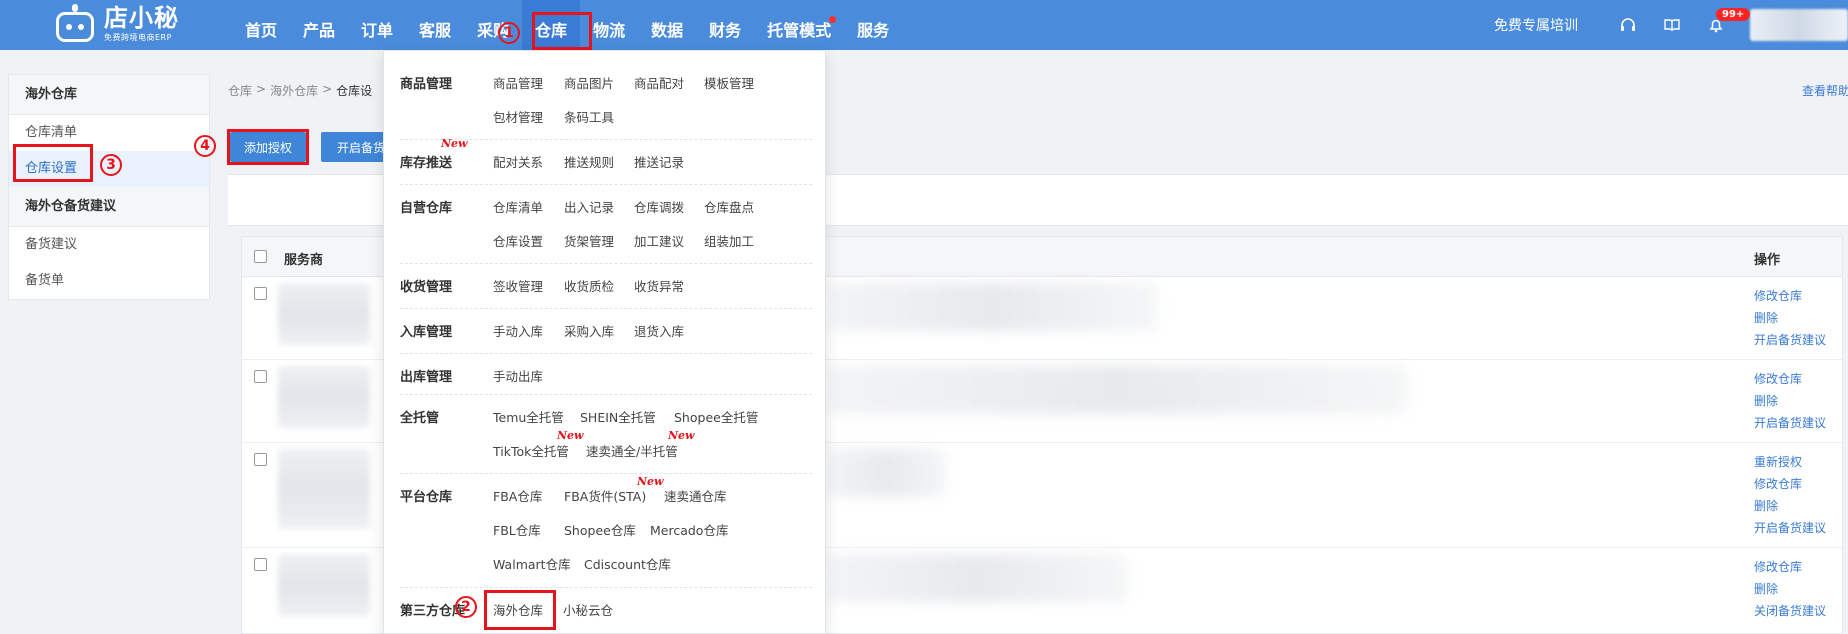 This screenshot has height=634, width=1848. I want to click on menu-item-packaging: 包材管理, so click(518, 116).